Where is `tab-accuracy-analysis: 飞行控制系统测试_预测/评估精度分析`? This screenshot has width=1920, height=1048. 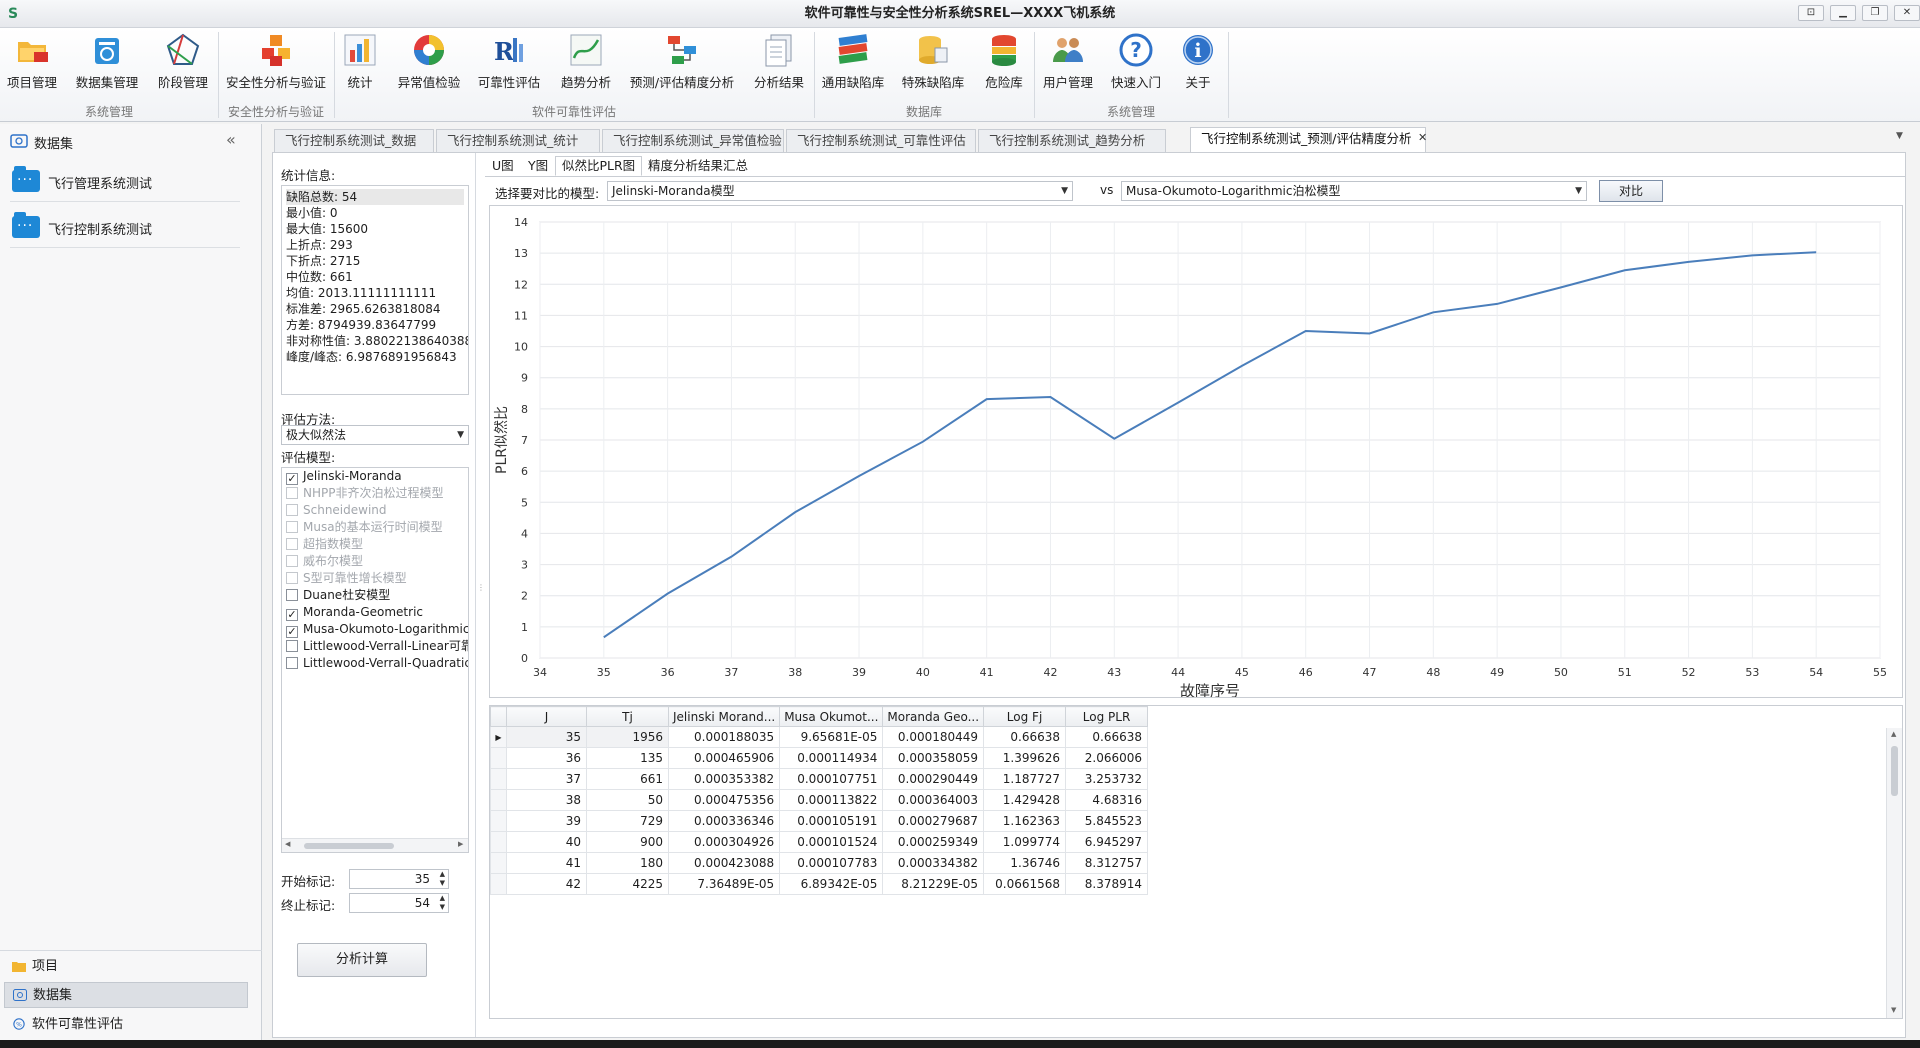
tab-accuracy-analysis: 飞行控制系统测试_预测/评估精度分析 is located at coordinates (1308, 140).